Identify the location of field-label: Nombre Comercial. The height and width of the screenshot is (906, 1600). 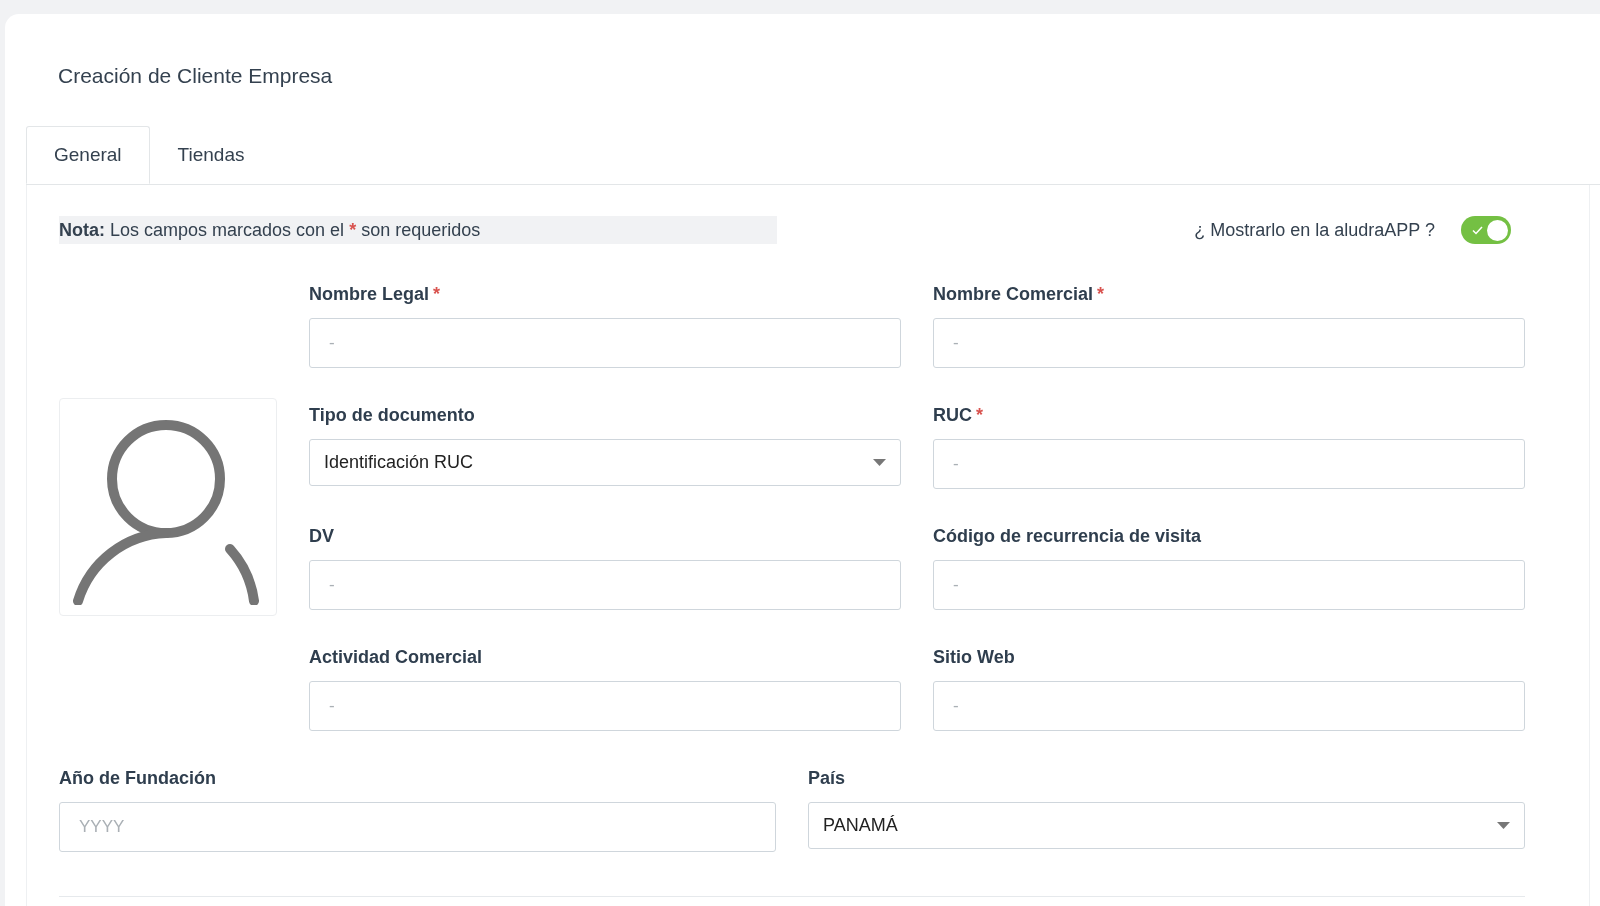
(1013, 294).